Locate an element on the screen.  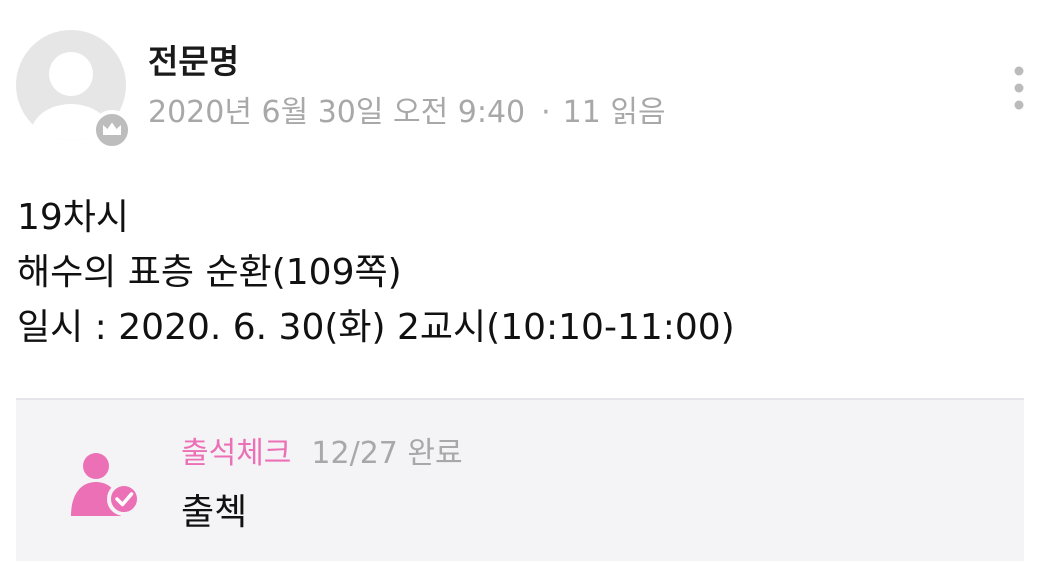
attendance-badge is located at coordinates (106, 484).